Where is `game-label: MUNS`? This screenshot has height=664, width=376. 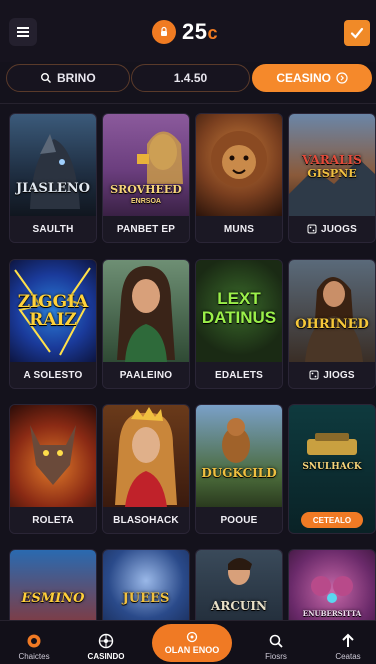
game-label: MUNS is located at coordinates (239, 229).